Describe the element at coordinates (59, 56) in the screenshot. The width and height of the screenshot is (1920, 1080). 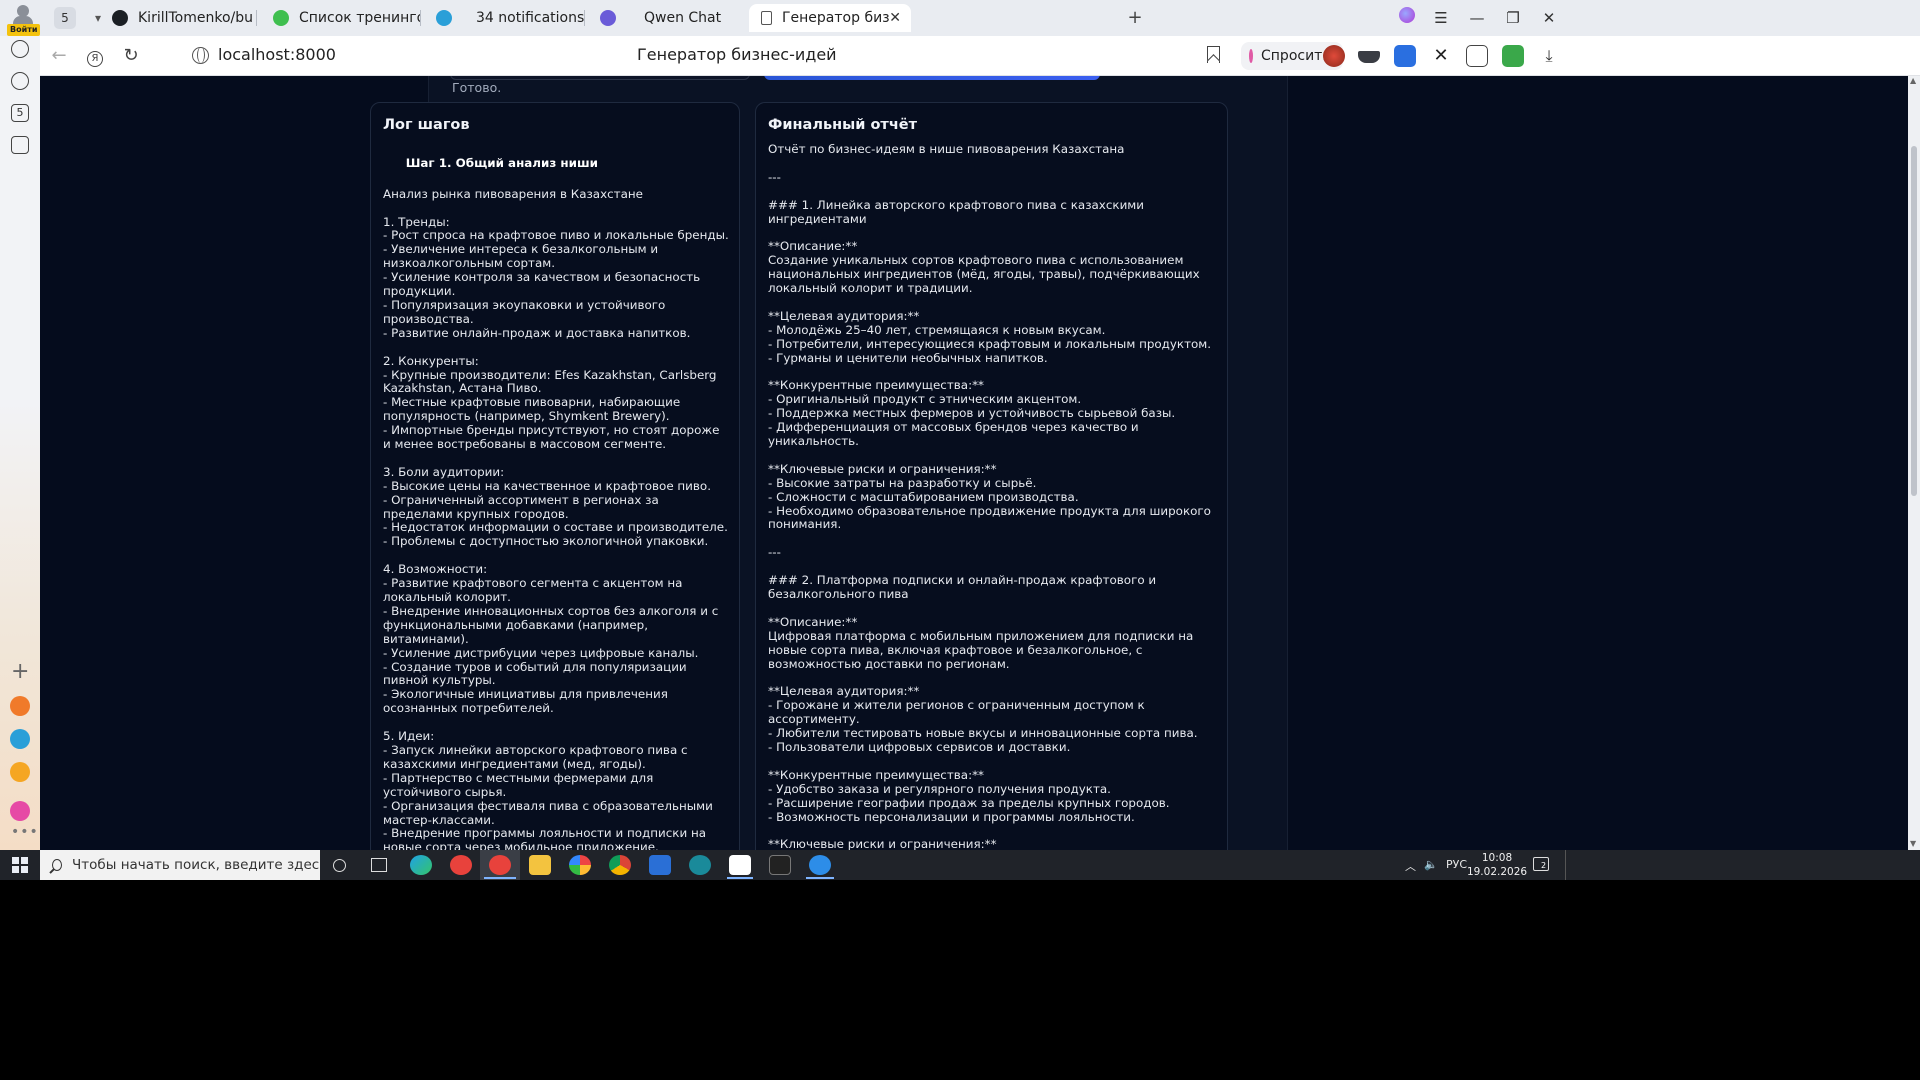
I see `back-icon: ←` at that location.